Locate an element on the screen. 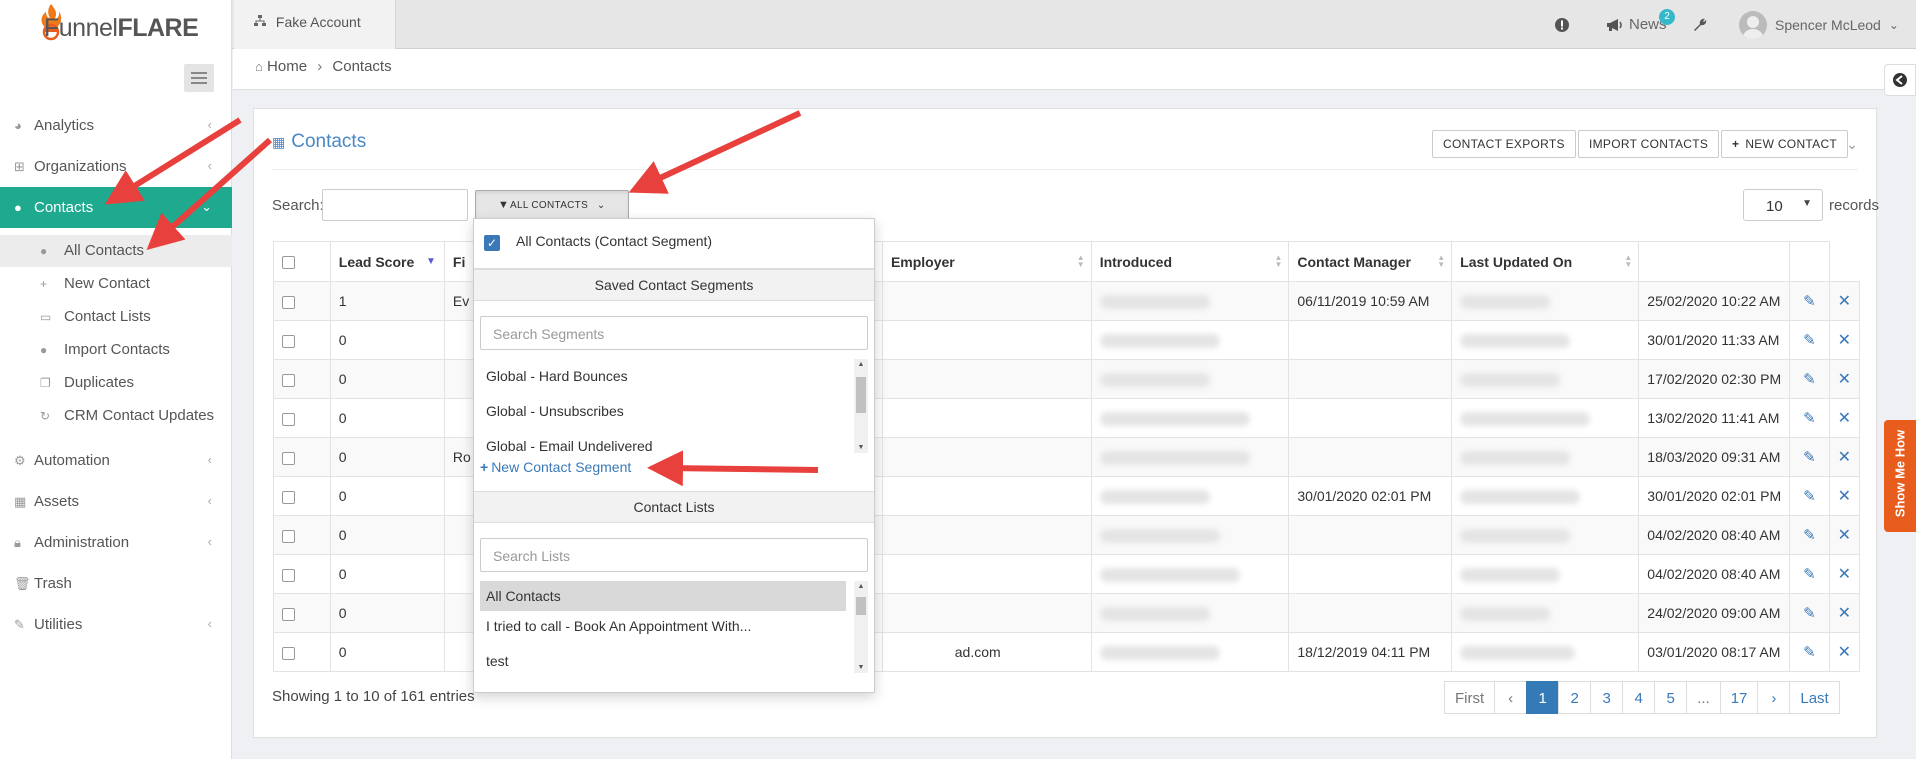 The image size is (1916, 759). all-contacts-segment-option: ✓ All Contacts (Contact Segment) is located at coordinates (674, 244).